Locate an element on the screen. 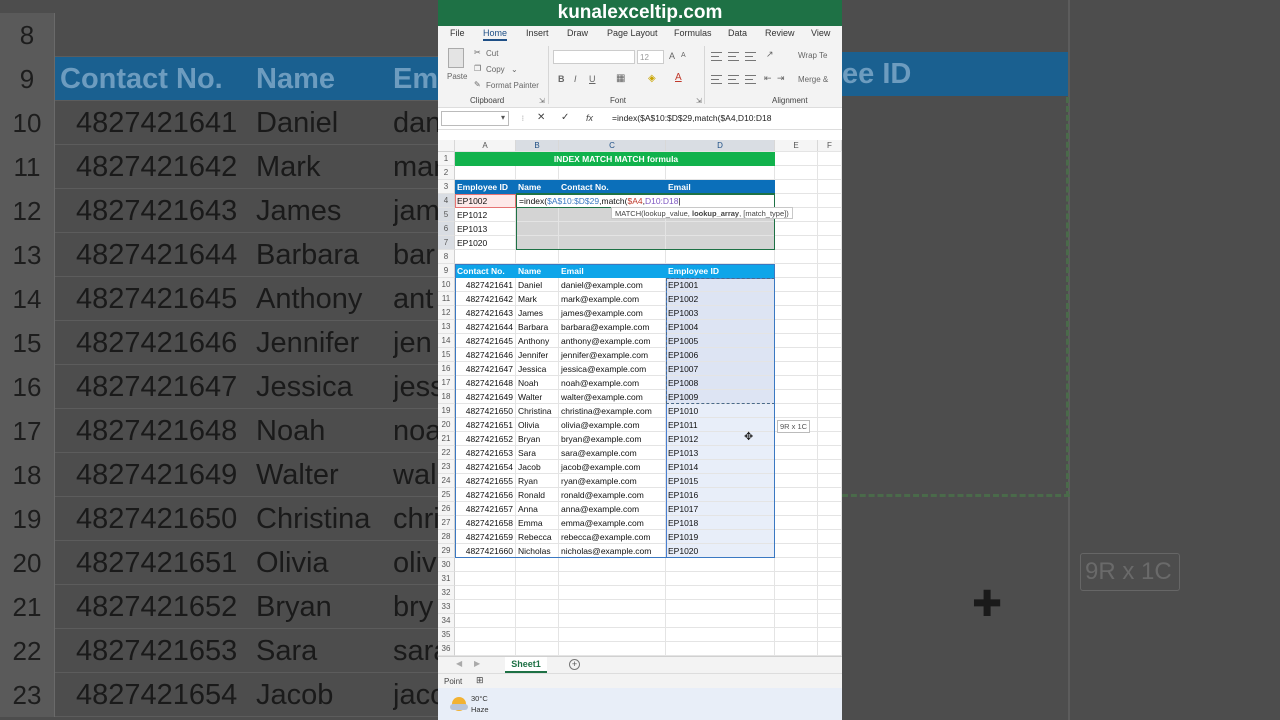 The image size is (1280, 720). enter-icon: ✓ is located at coordinates (565, 117).